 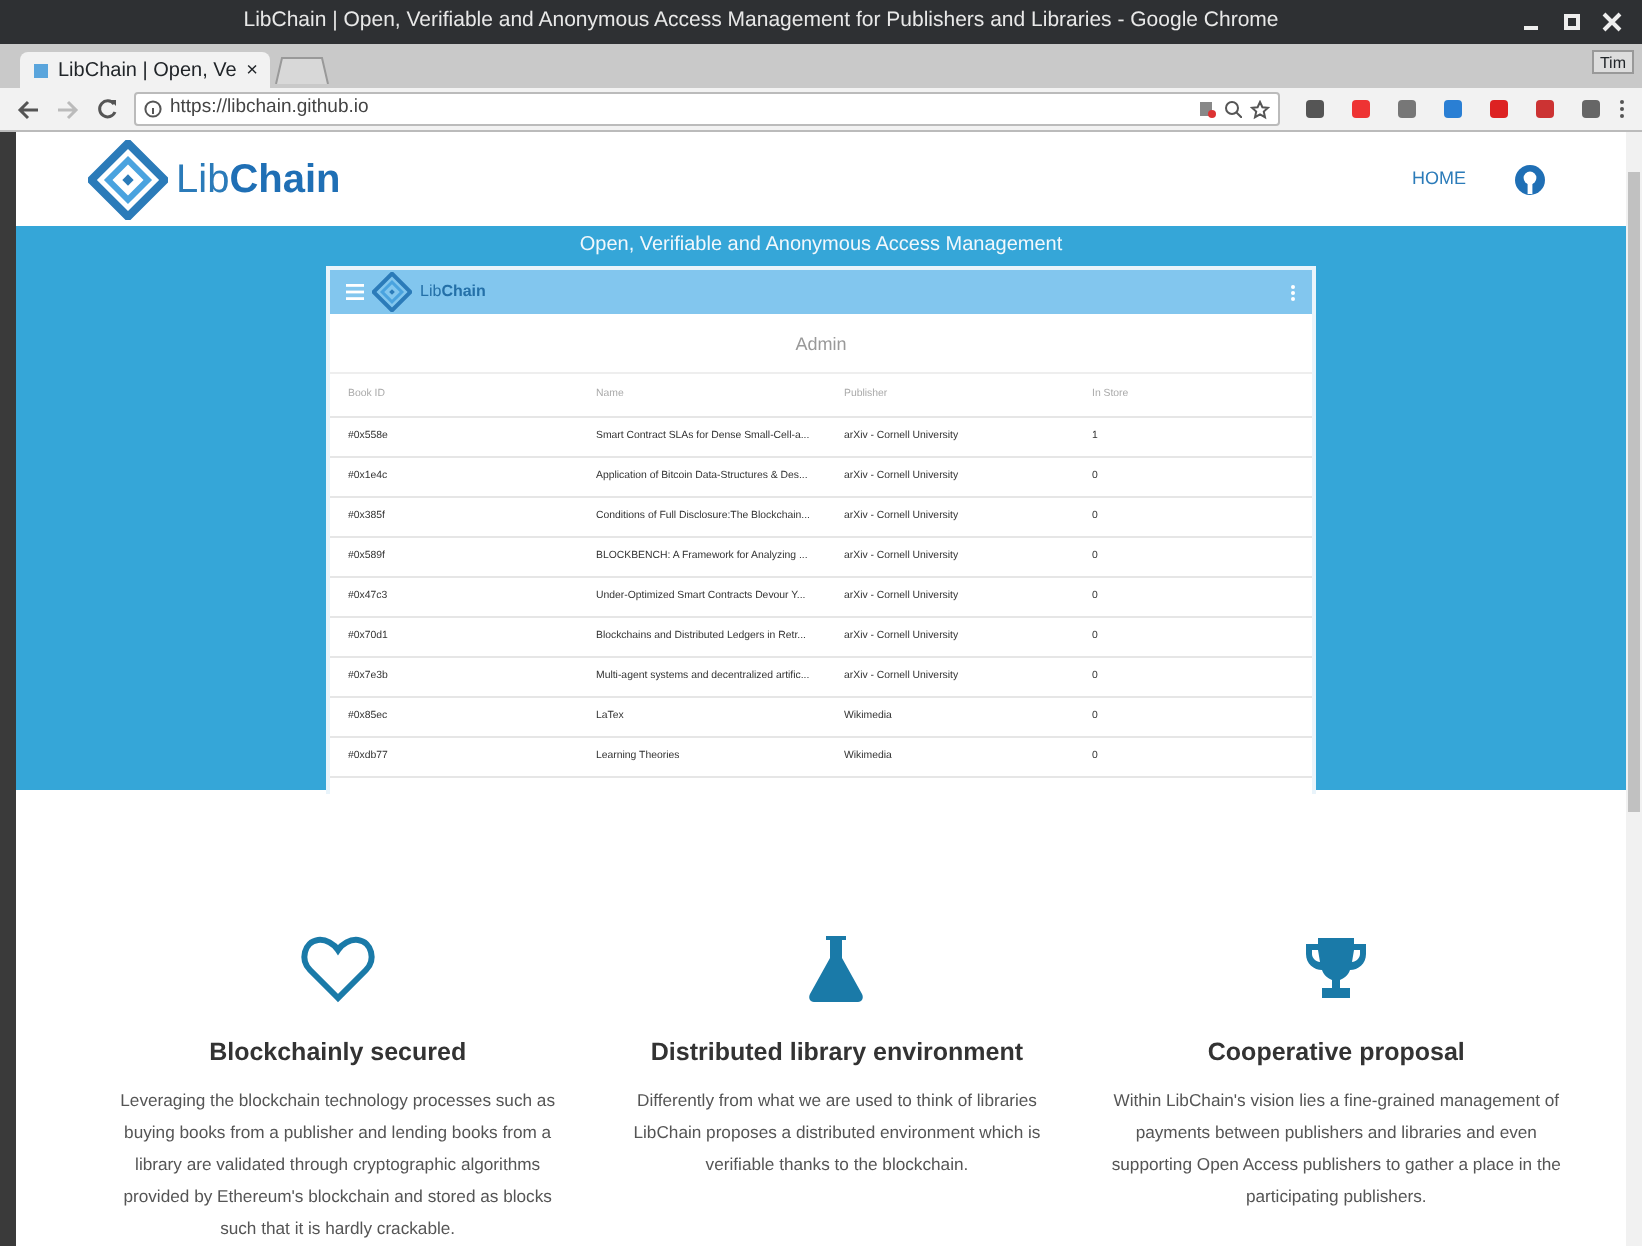 I want to click on square-icon, so click(x=1453, y=109).